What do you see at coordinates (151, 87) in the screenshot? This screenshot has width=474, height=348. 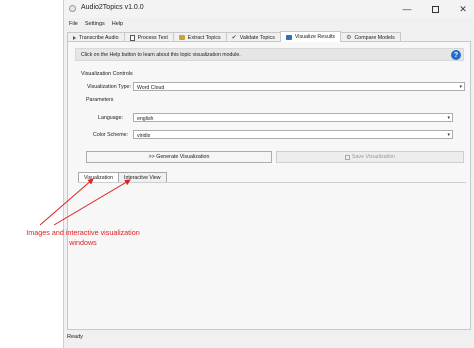 I see `visualization-type-value: Word Cloud` at bounding box center [151, 87].